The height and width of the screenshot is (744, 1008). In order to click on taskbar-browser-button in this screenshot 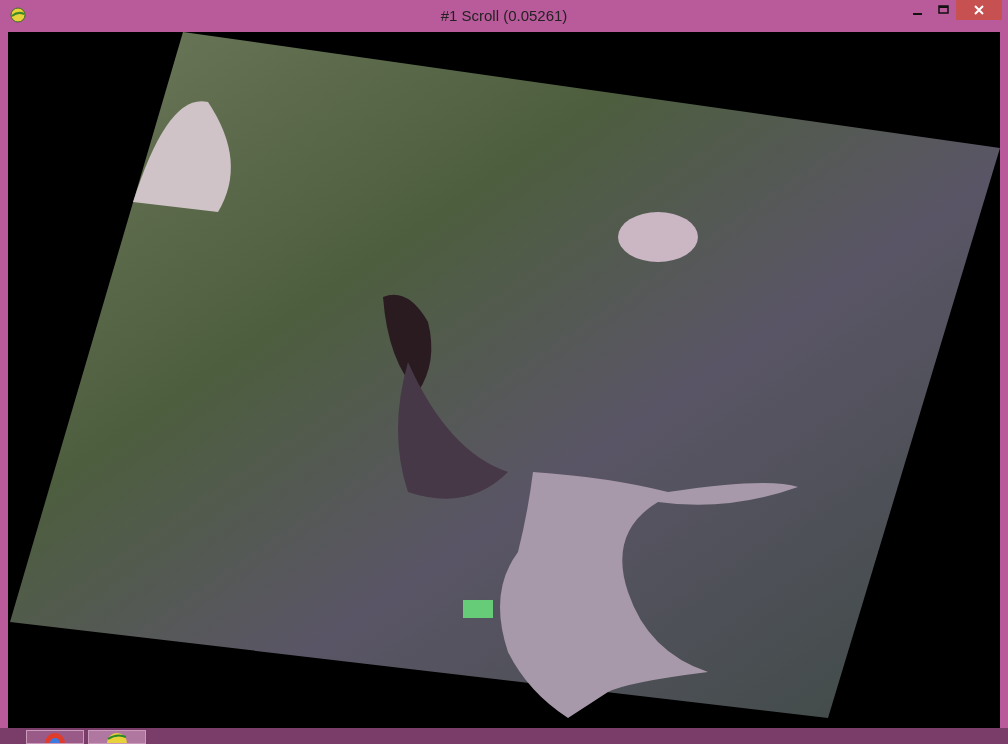, I will do `click(55, 737)`.